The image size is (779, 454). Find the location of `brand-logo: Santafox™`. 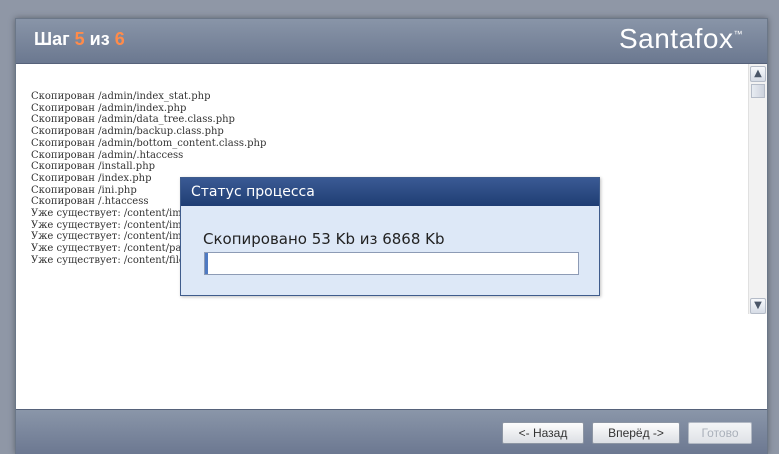

brand-logo: Santafox™ is located at coordinates (681, 39).